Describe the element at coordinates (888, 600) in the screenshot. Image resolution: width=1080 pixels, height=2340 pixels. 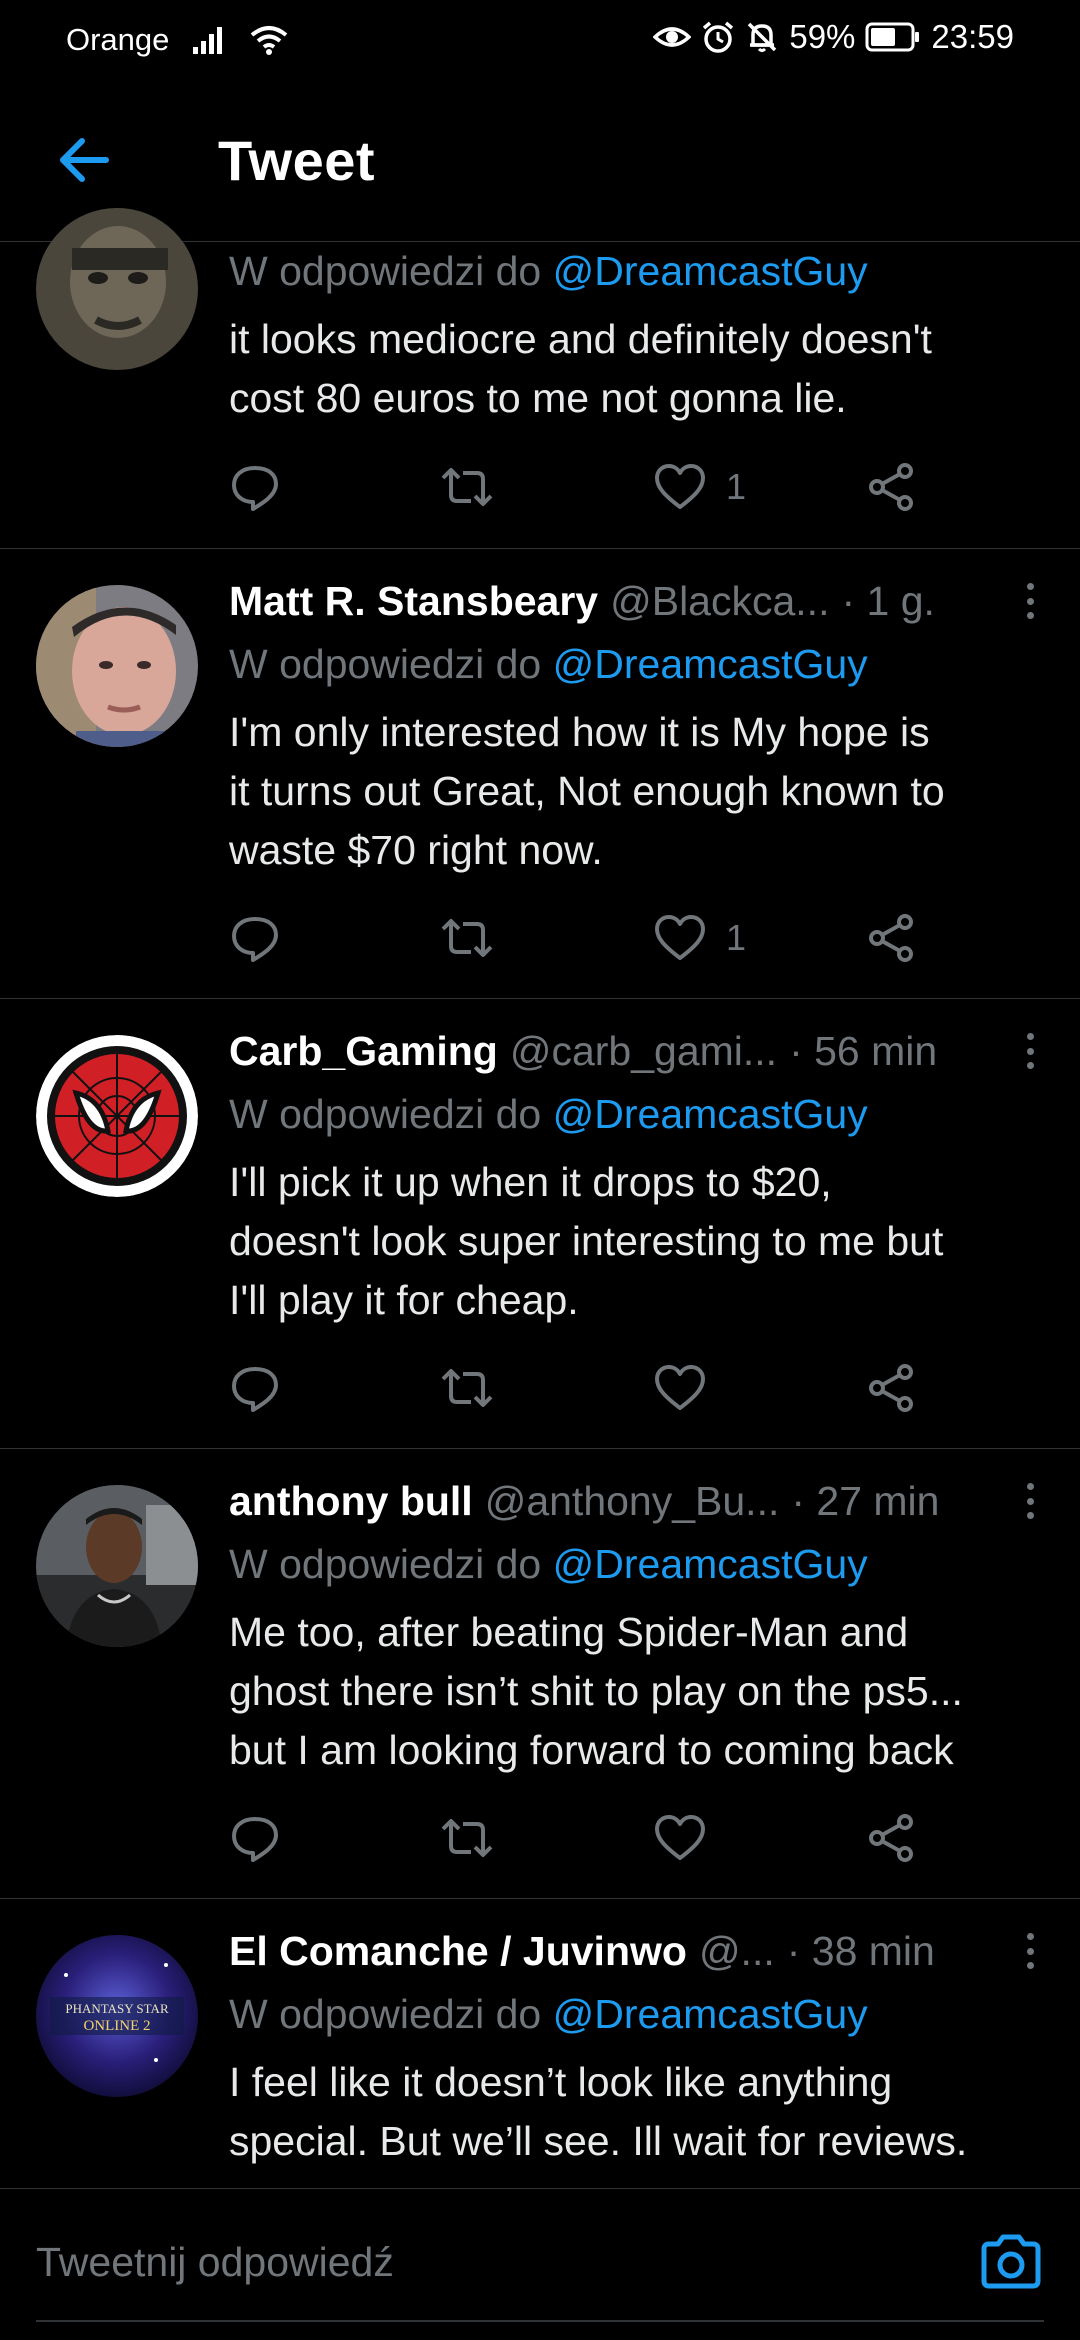
I see `tweet-timestamp: · 1 g.` at that location.